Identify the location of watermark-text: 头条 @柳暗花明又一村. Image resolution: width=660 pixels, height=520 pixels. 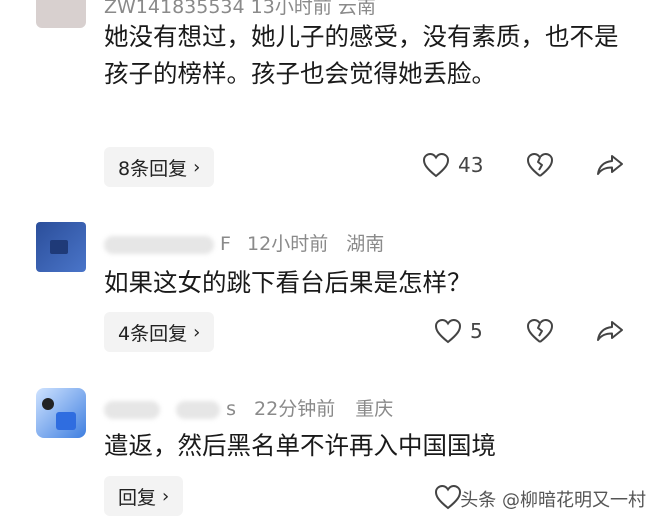
(553, 500).